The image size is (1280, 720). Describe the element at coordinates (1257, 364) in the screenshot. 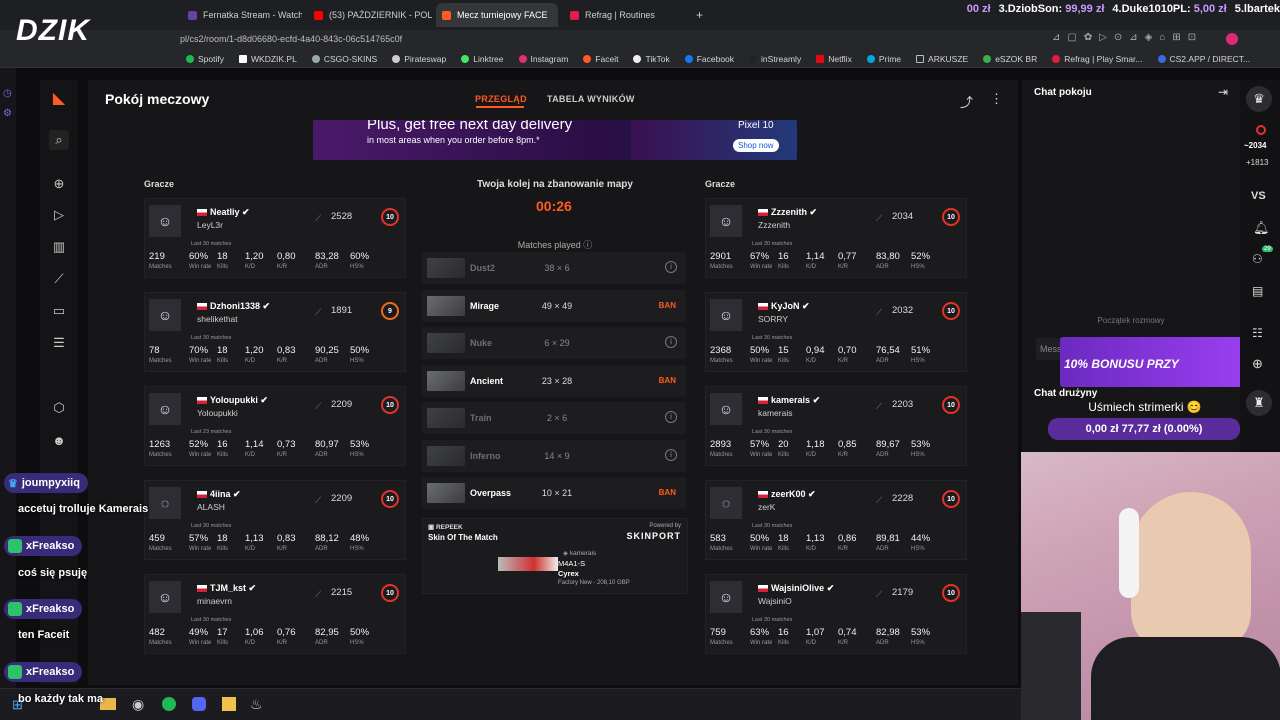

I see `add-icon: ⊕` at that location.